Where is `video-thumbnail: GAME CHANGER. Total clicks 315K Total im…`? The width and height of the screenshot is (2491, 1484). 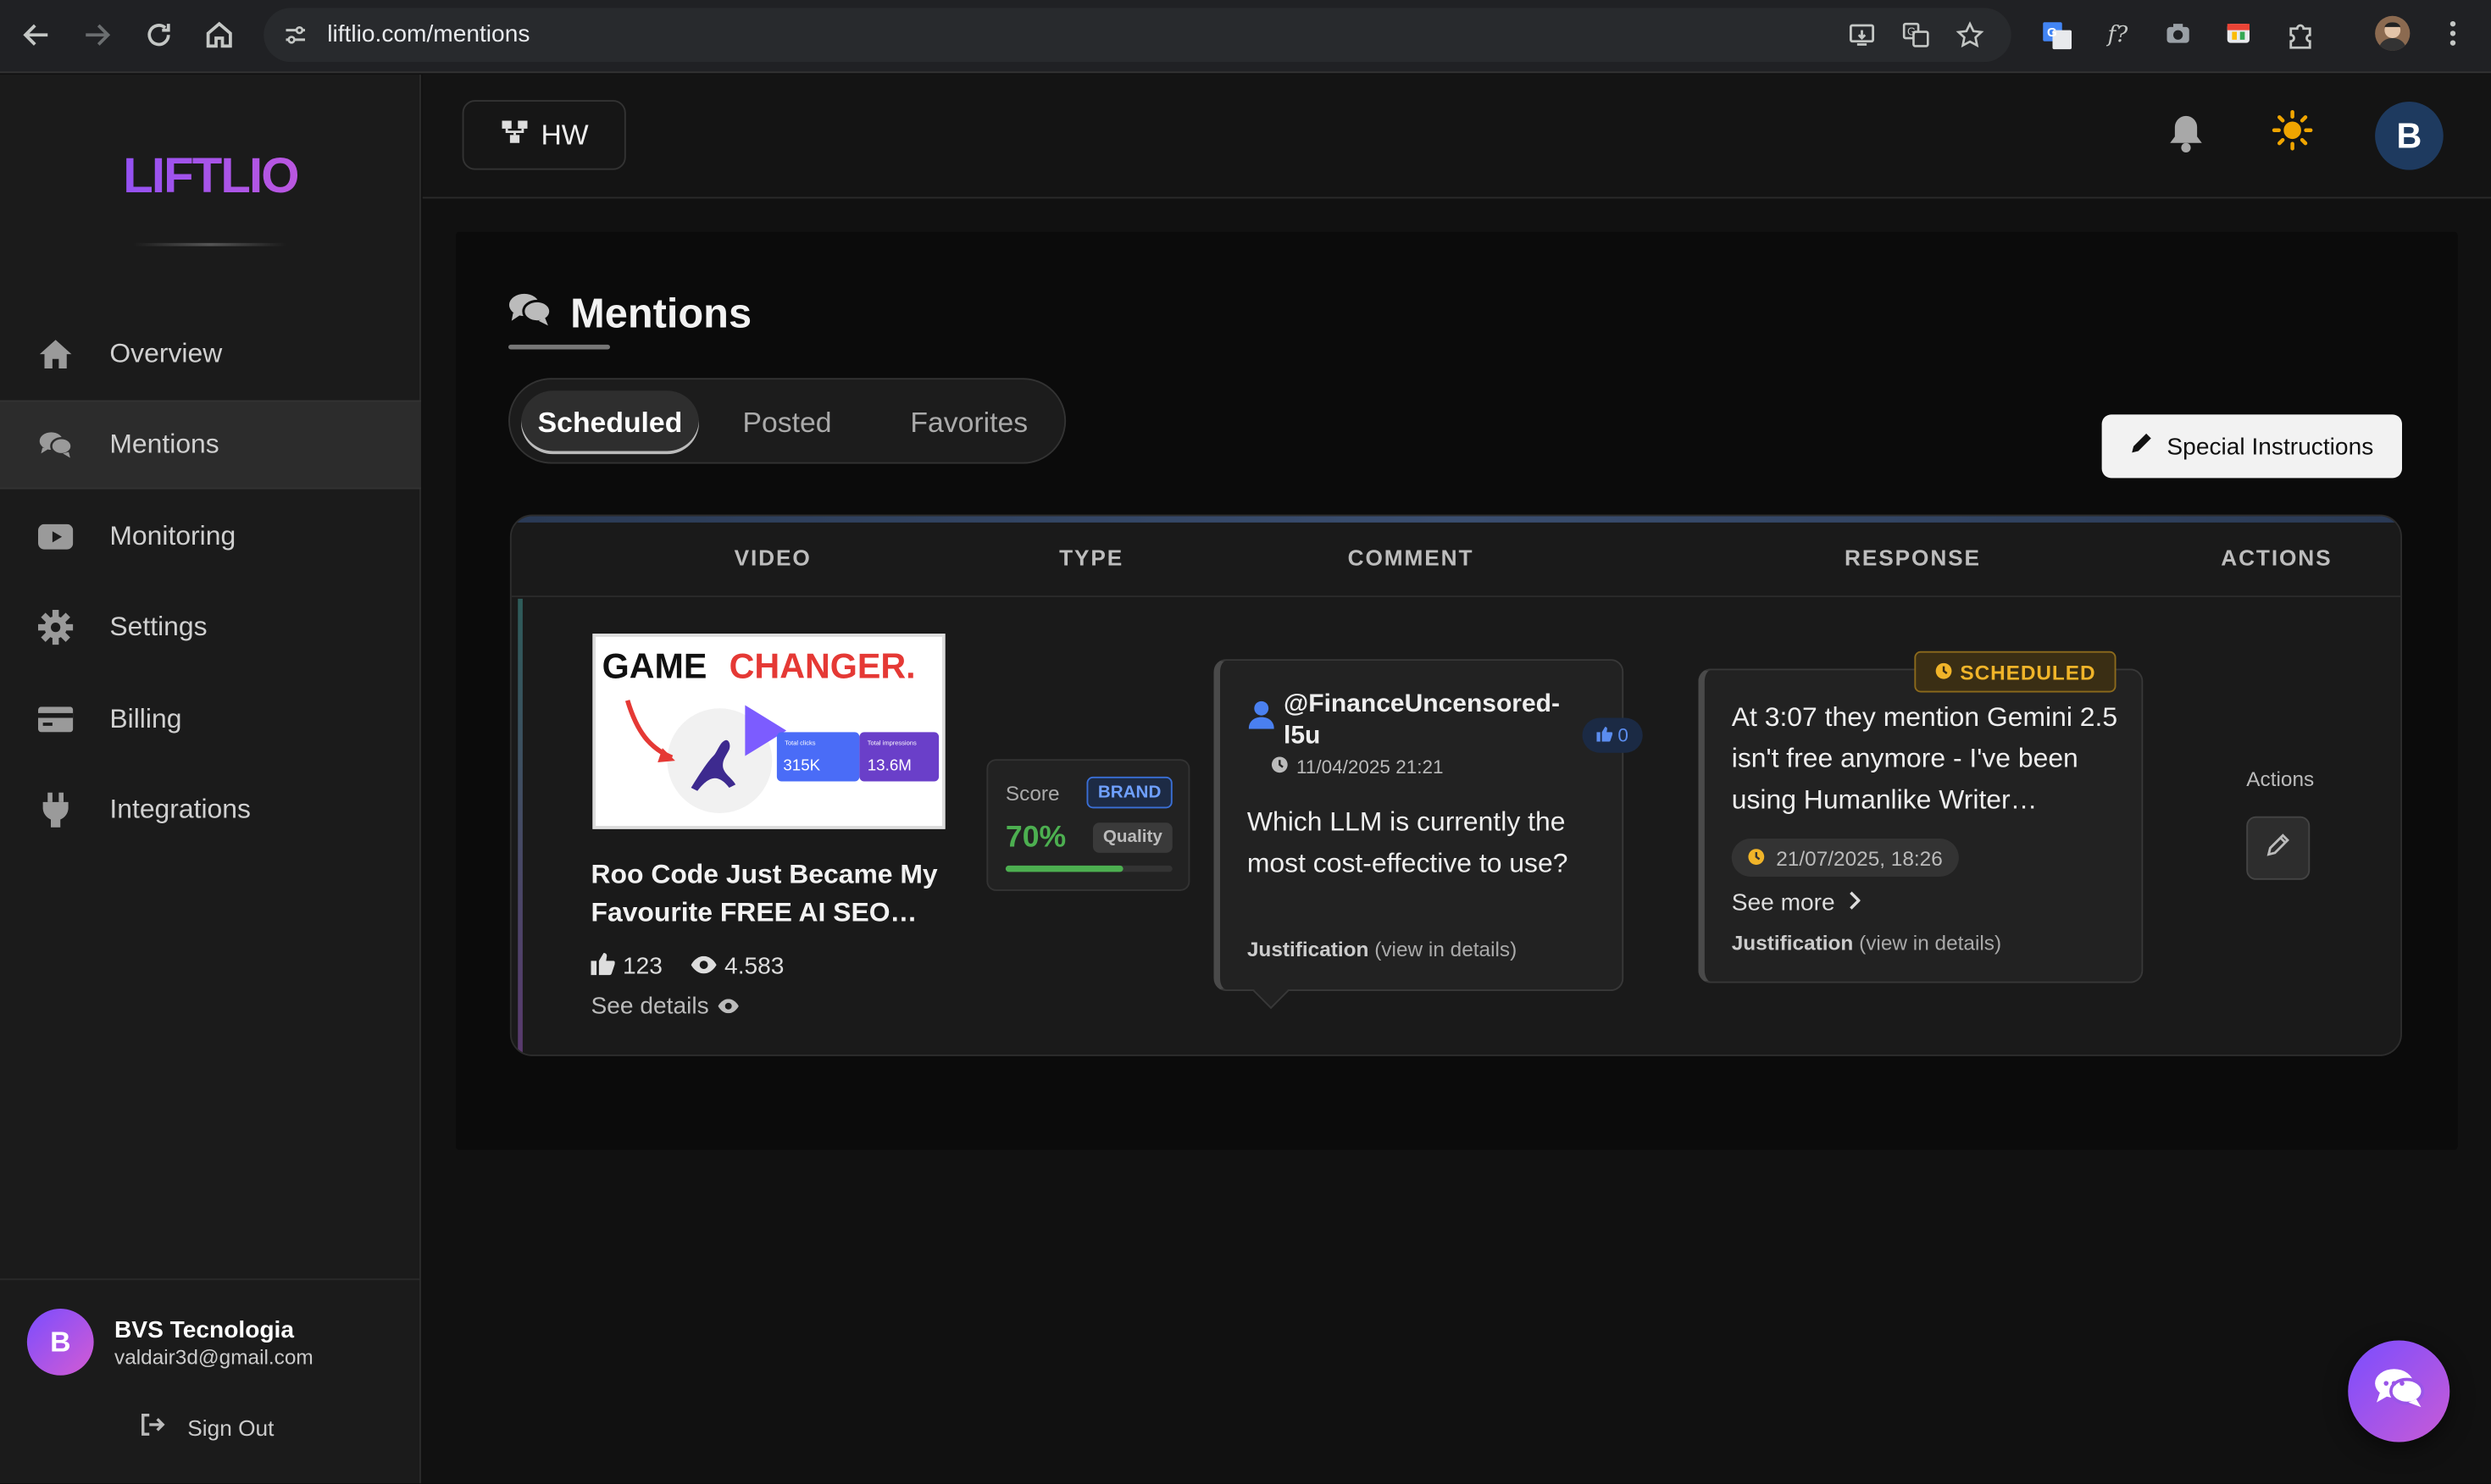
video-thumbnail: GAME CHANGER. Total clicks 315K Total im… is located at coordinates (769, 731).